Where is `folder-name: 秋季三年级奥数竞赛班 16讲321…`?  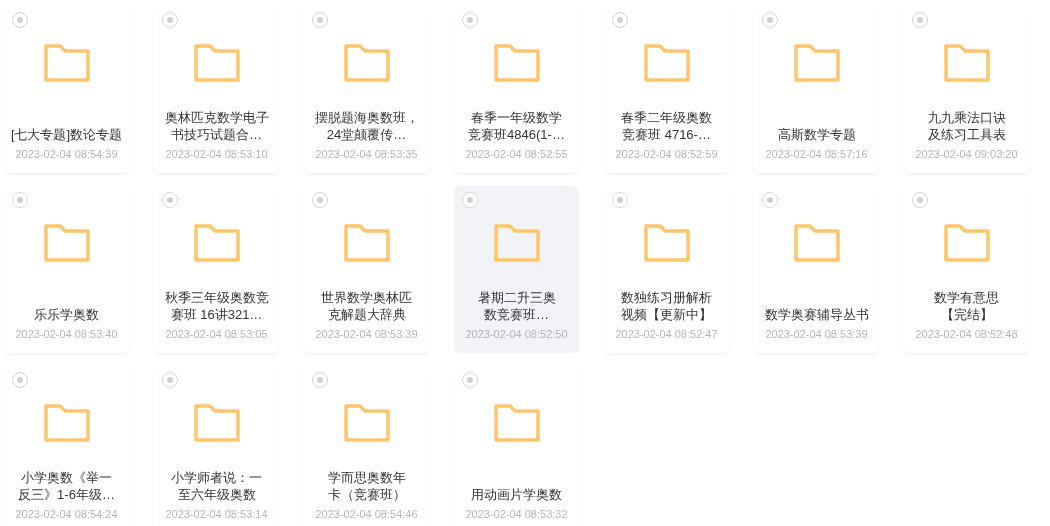
folder-name: 秋季三年级奥数竞赛班 16讲321… is located at coordinates (216, 306).